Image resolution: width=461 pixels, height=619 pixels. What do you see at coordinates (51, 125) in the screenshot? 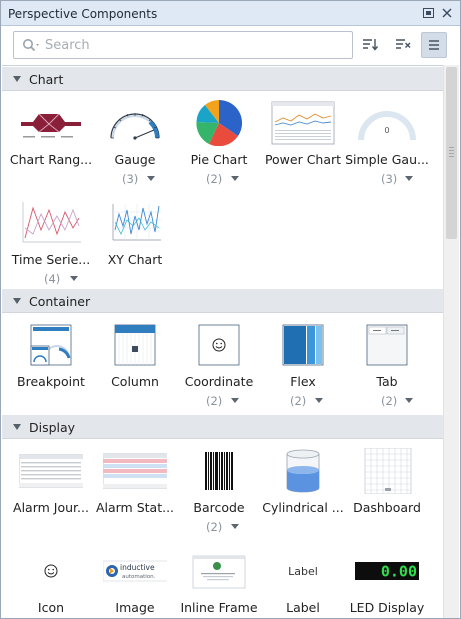
I see `chart-range-thumbnail` at bounding box center [51, 125].